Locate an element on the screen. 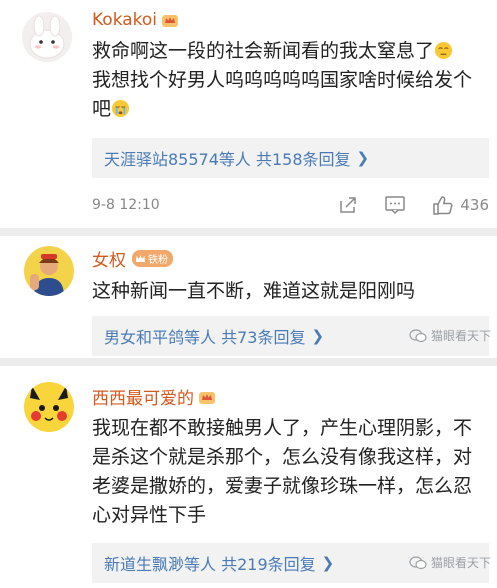  timestamp: 9-8 12:10 is located at coordinates (126, 205).